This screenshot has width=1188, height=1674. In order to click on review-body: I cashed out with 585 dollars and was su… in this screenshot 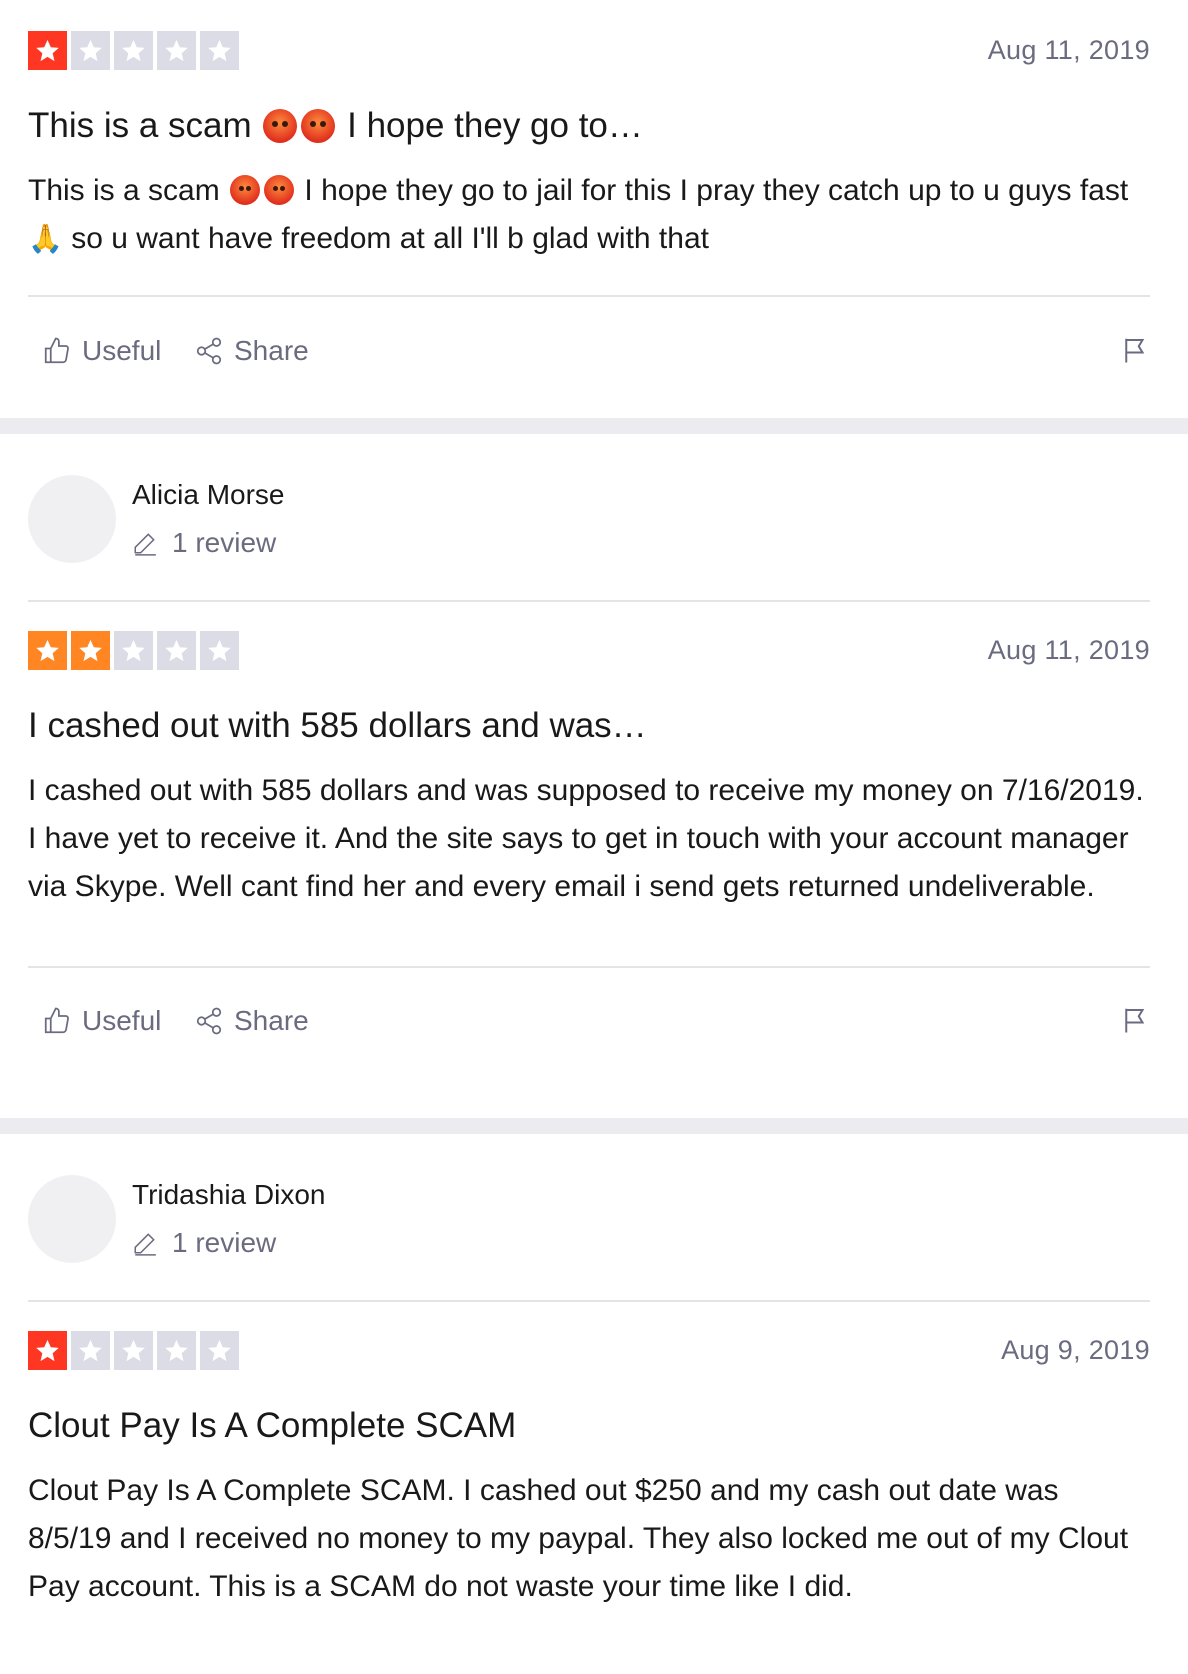, I will do `click(586, 838)`.